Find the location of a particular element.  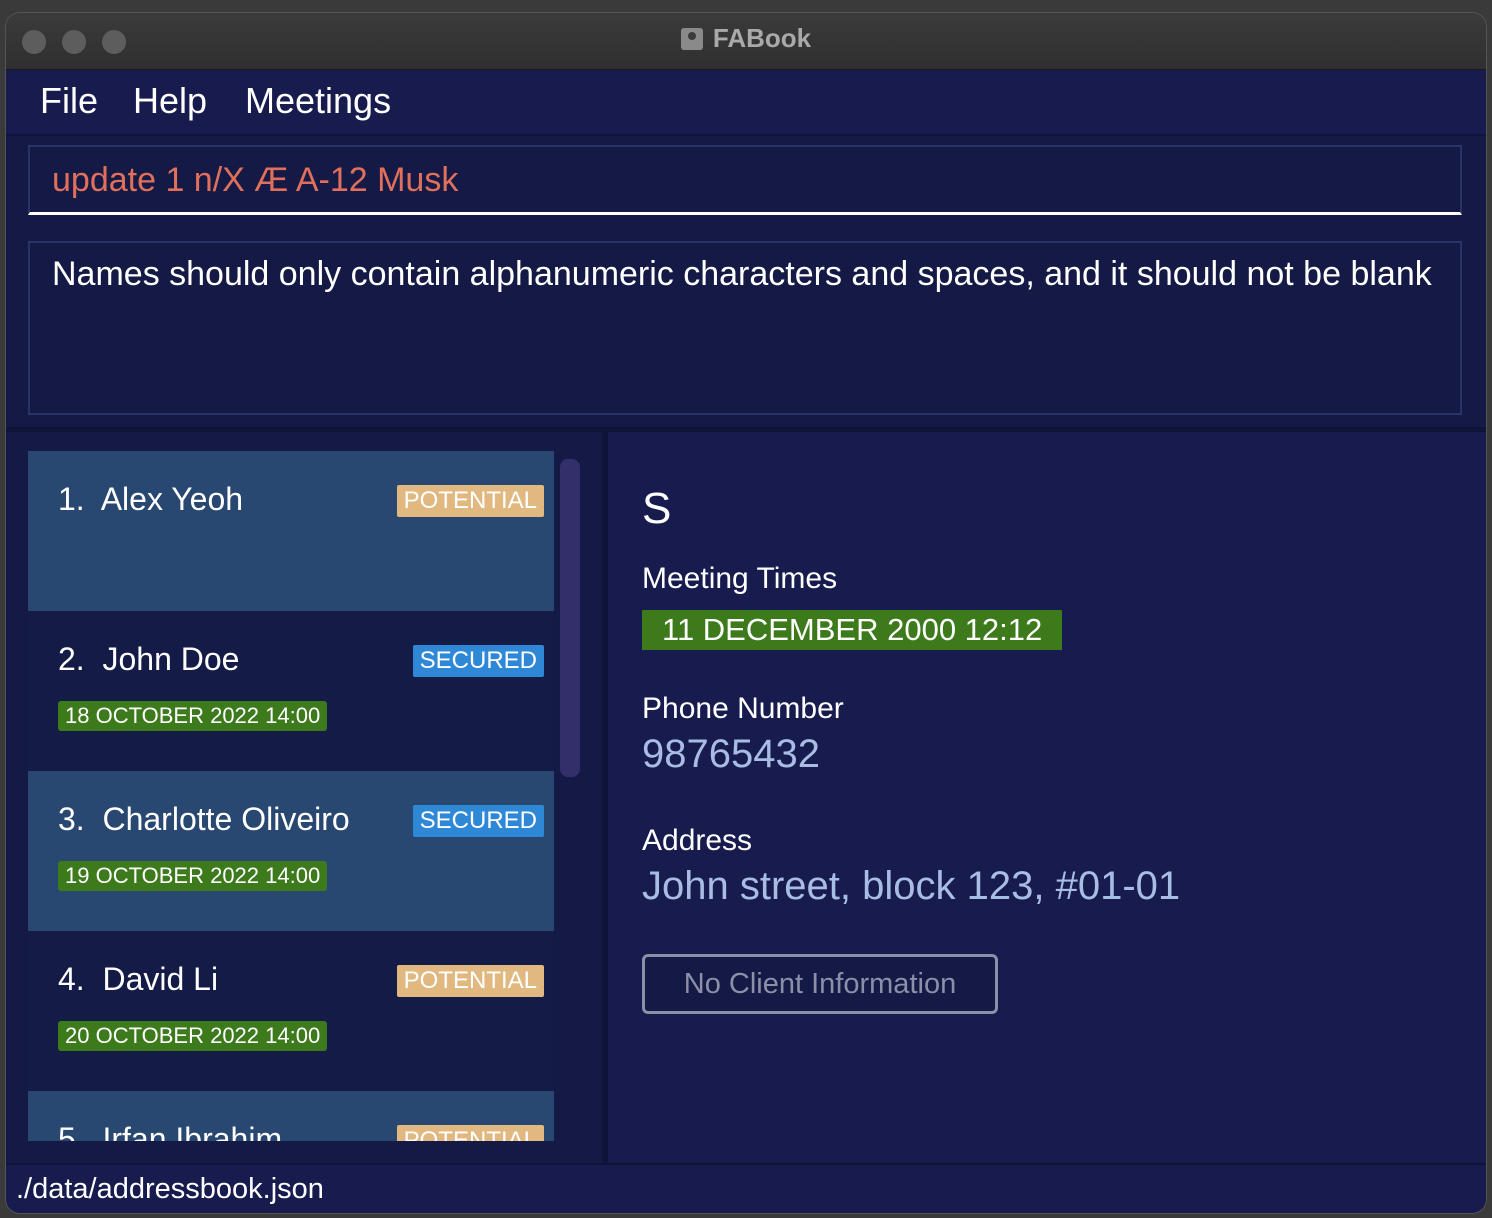

phone-label: Phone Number is located at coordinates (743, 708).